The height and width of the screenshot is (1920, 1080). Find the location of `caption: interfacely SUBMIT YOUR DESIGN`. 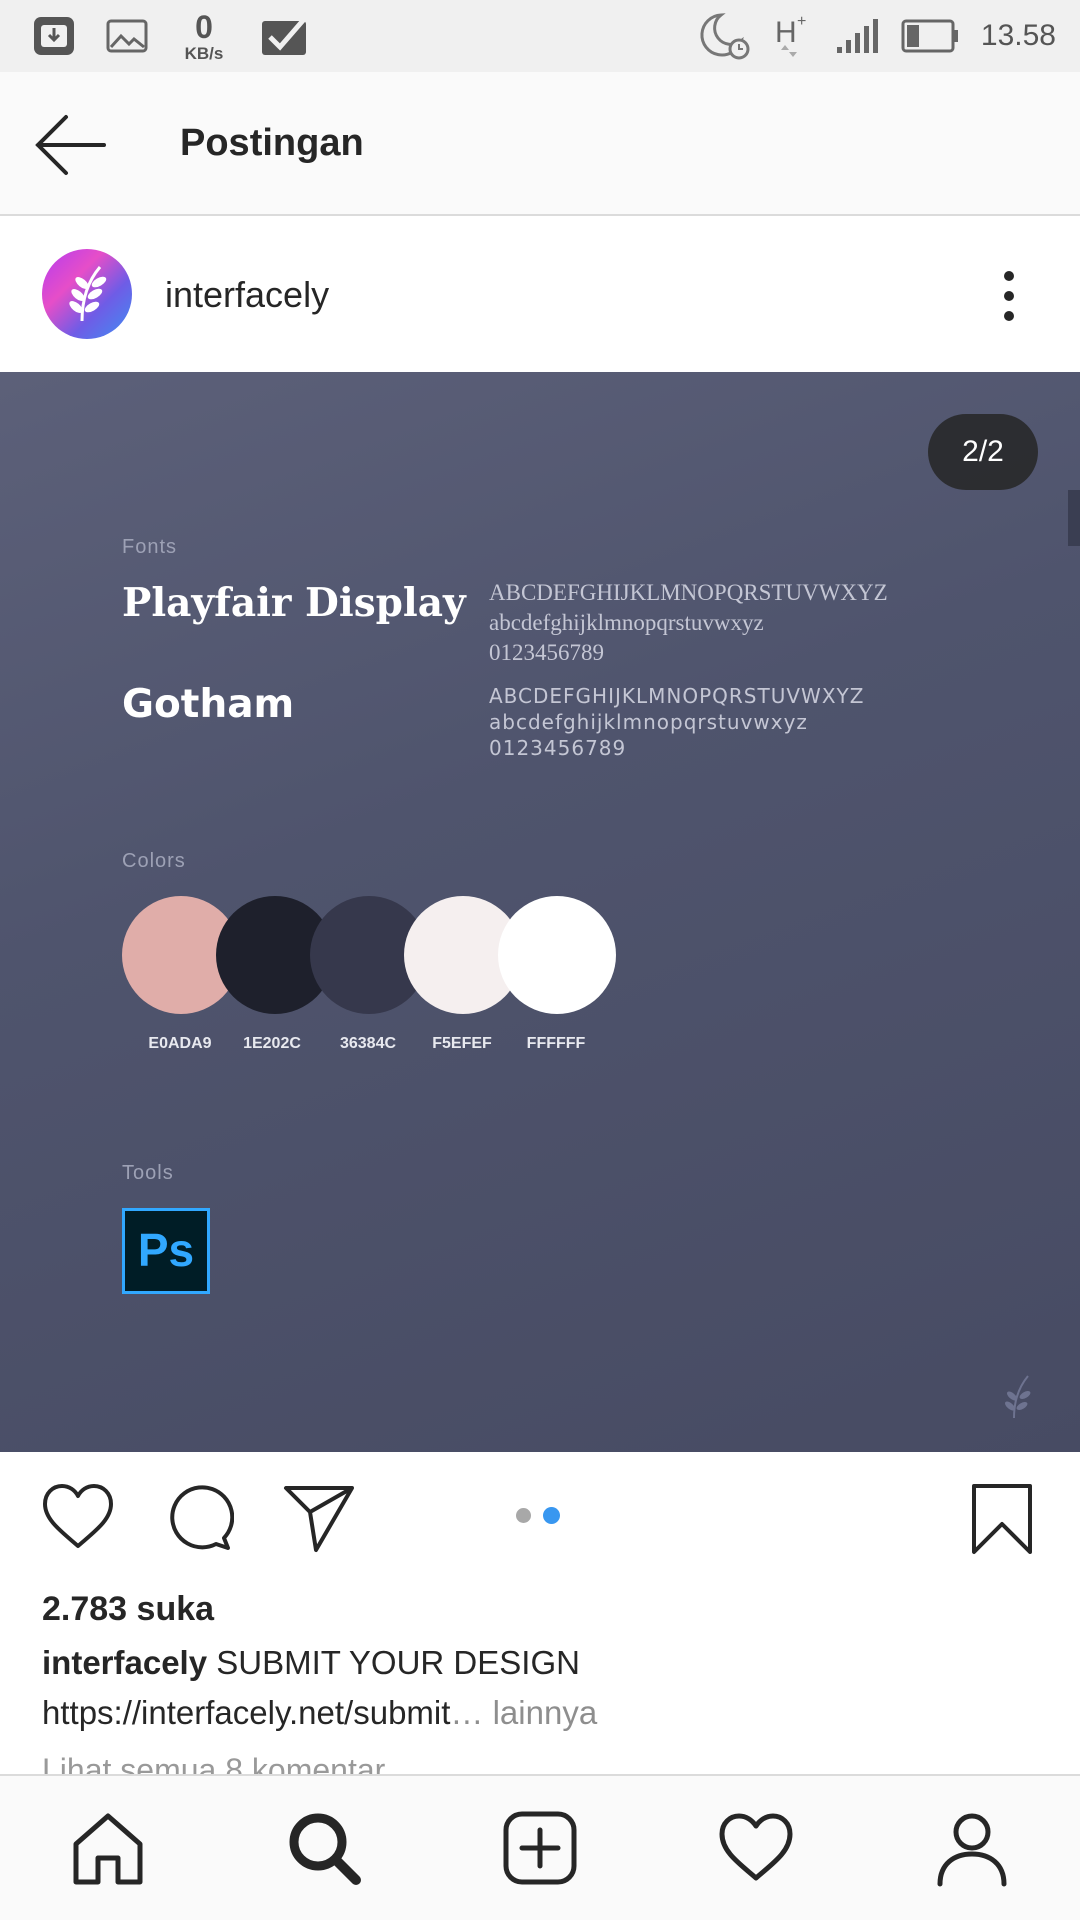

caption: interfacely SUBMIT YOUR DESIGN is located at coordinates (311, 1663).